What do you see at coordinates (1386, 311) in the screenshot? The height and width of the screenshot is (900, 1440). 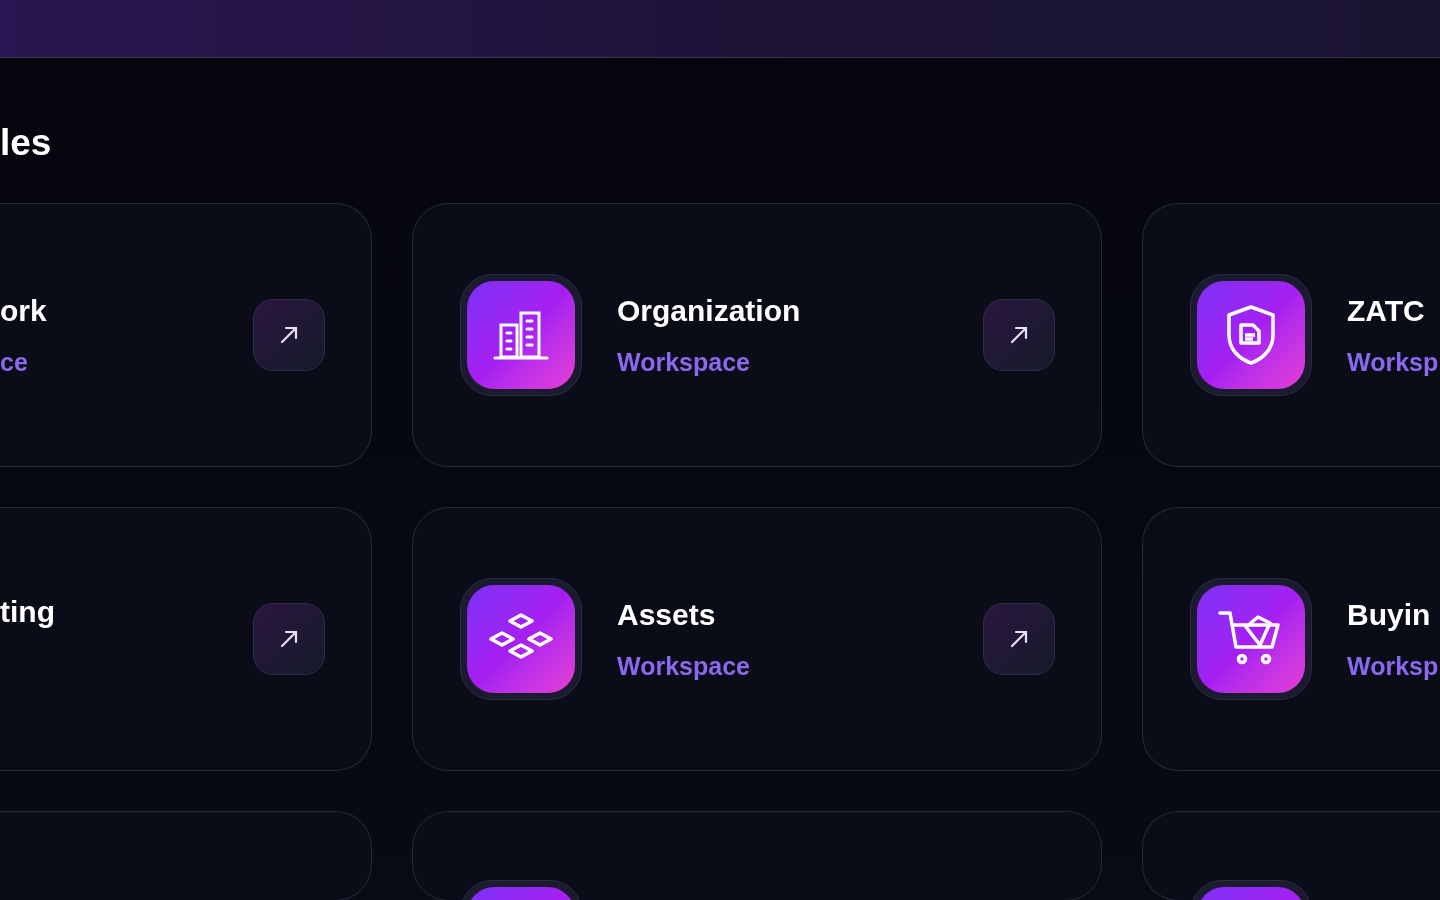 I see `module-title: ZATC` at bounding box center [1386, 311].